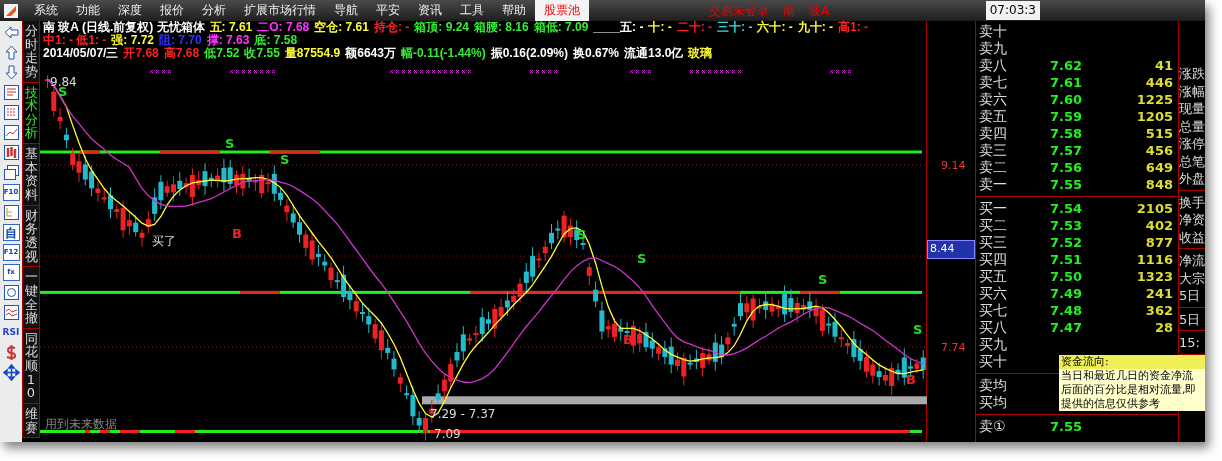  I want to click on order-label: 买十, so click(993, 361).